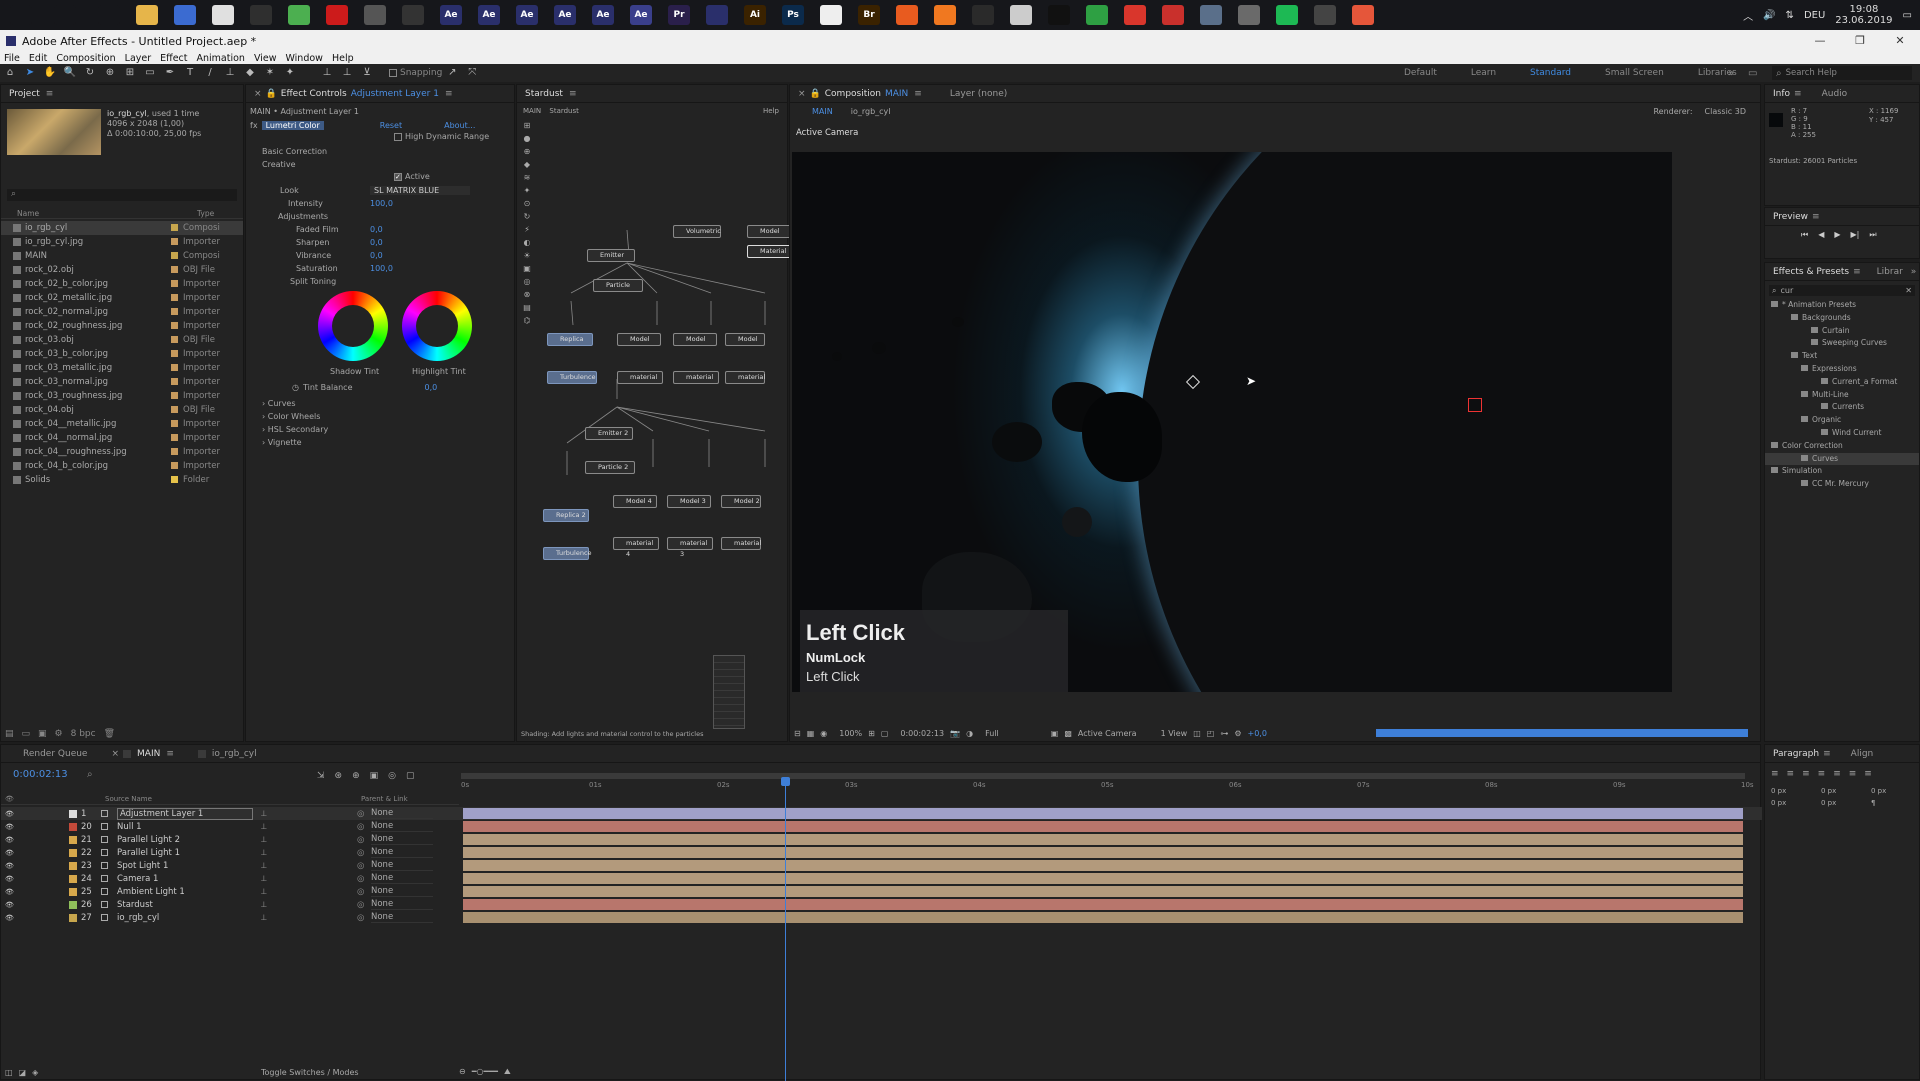 The image size is (1920, 1081). I want to click on stardust-node: Turbulence, so click(567, 553).